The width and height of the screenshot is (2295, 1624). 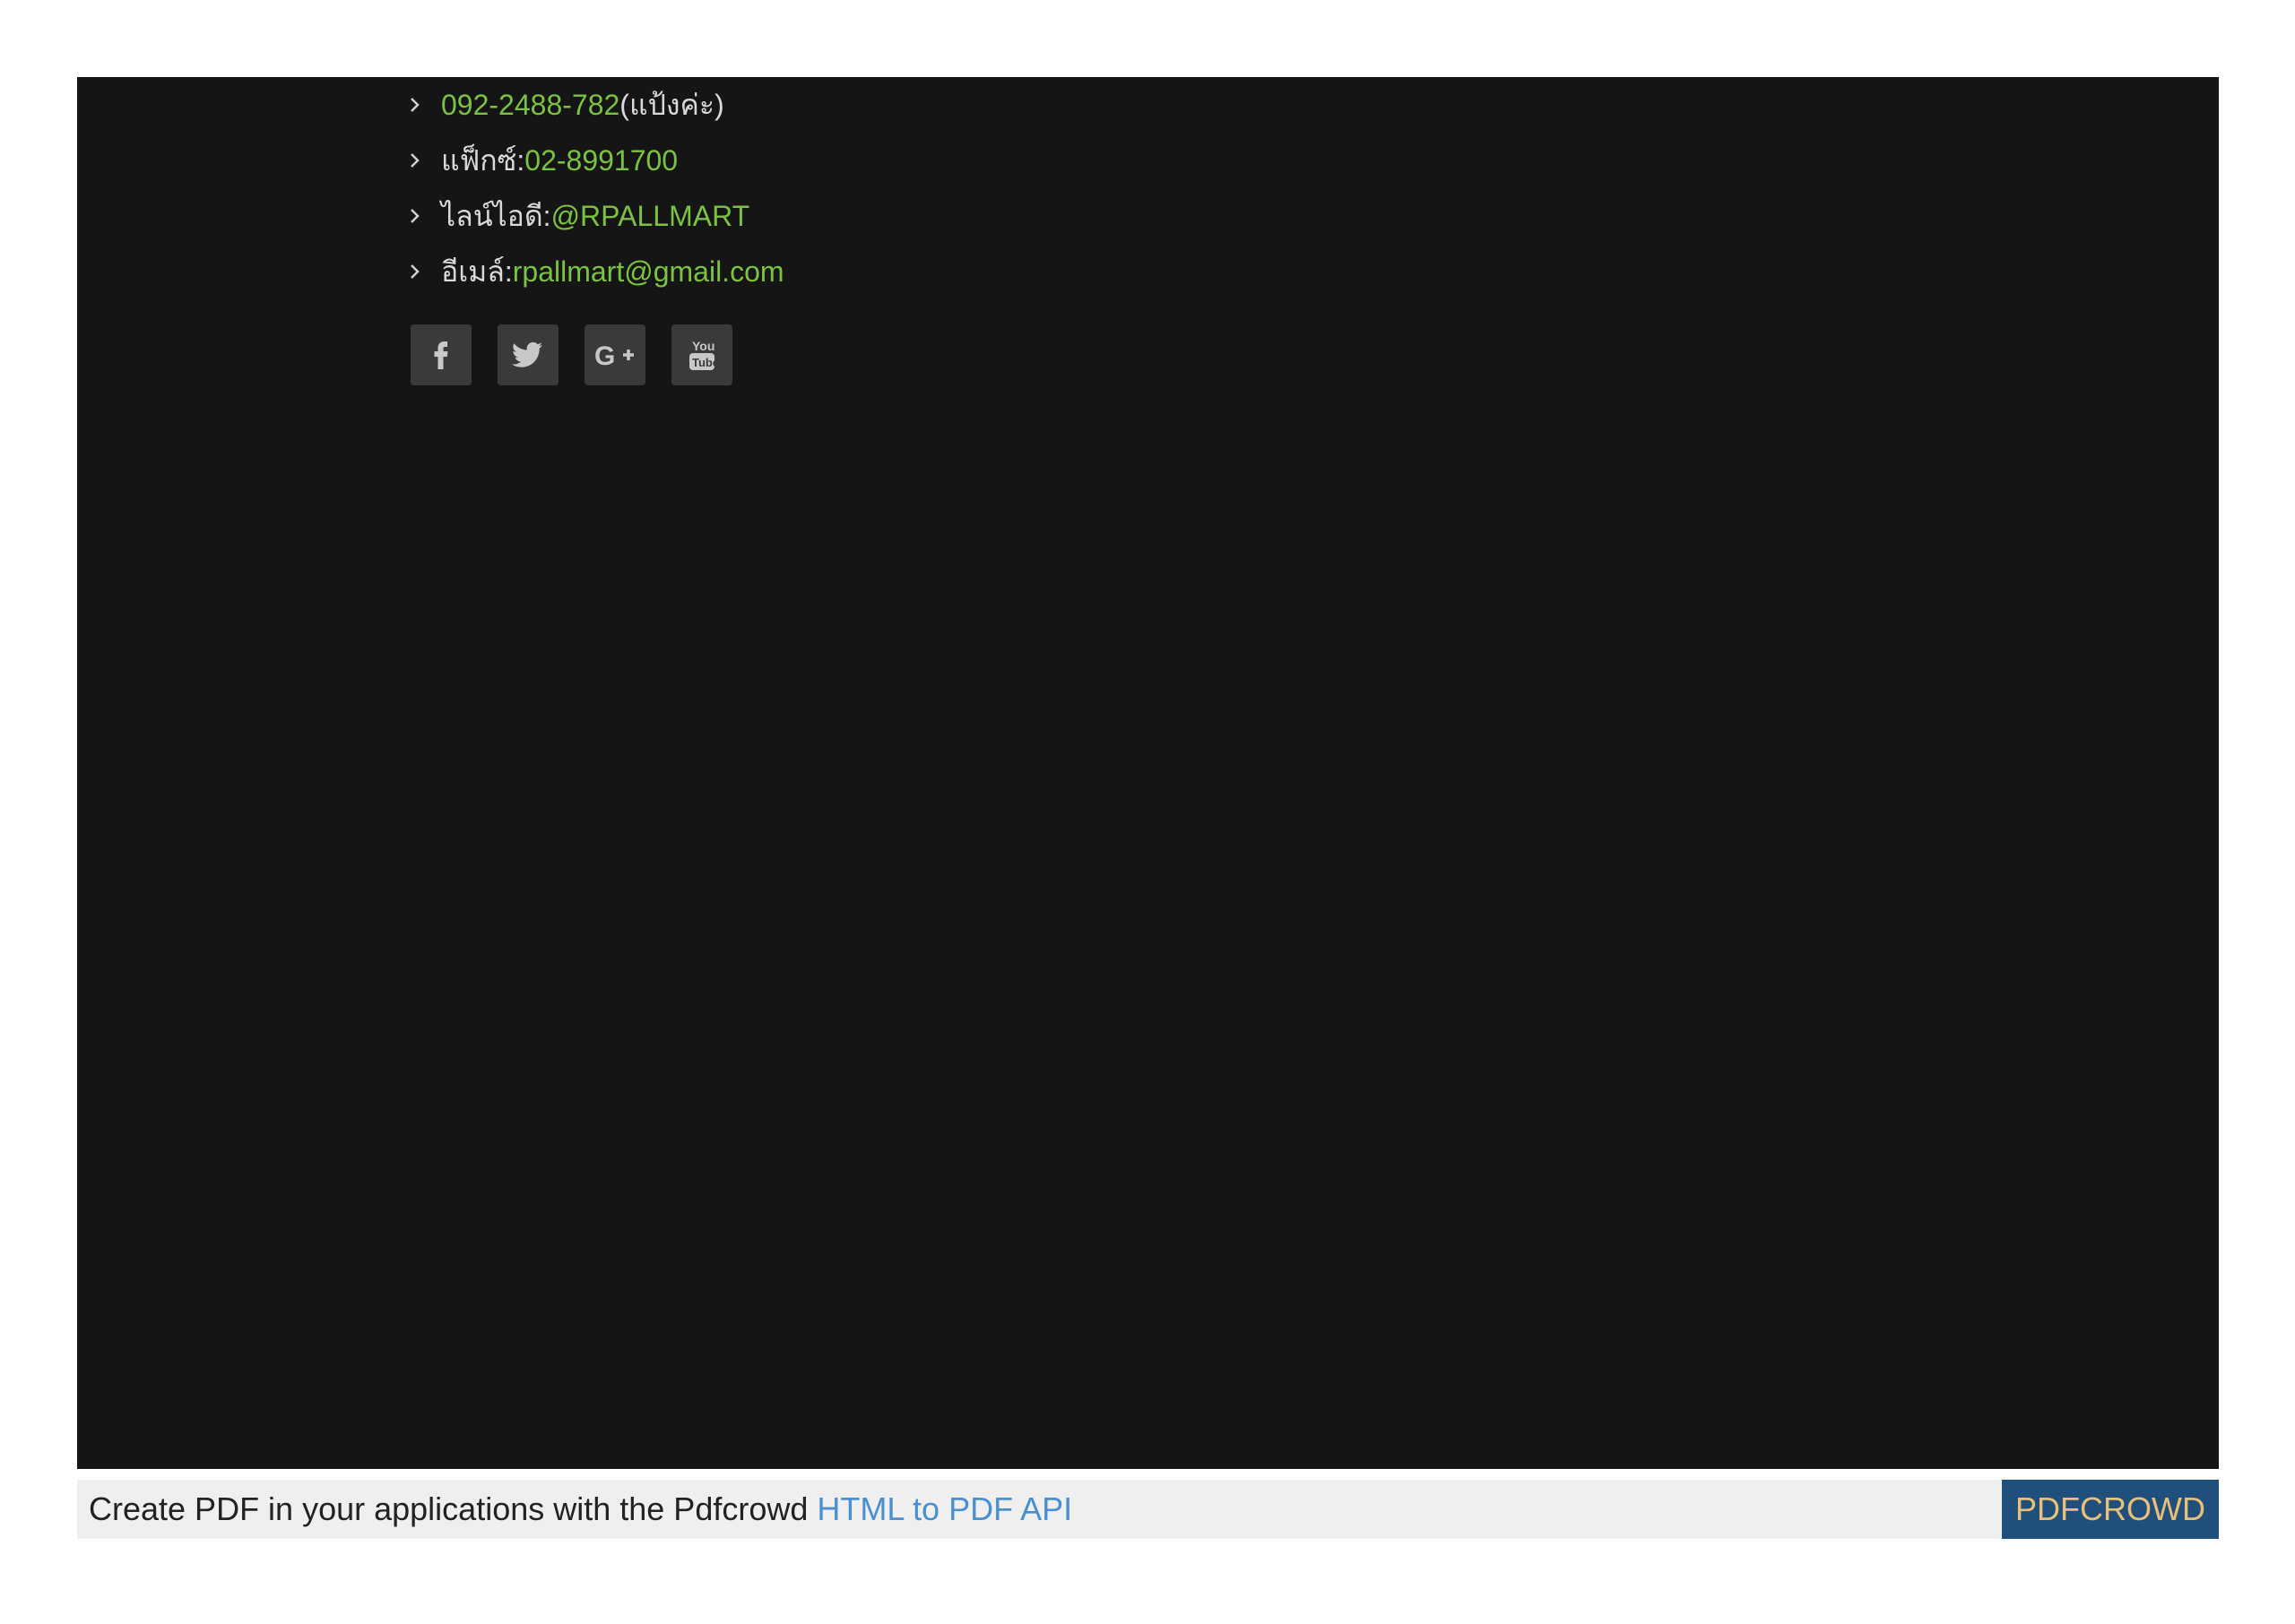 What do you see at coordinates (477, 271) in the screenshot?
I see `contact-label: อีเมล์:` at bounding box center [477, 271].